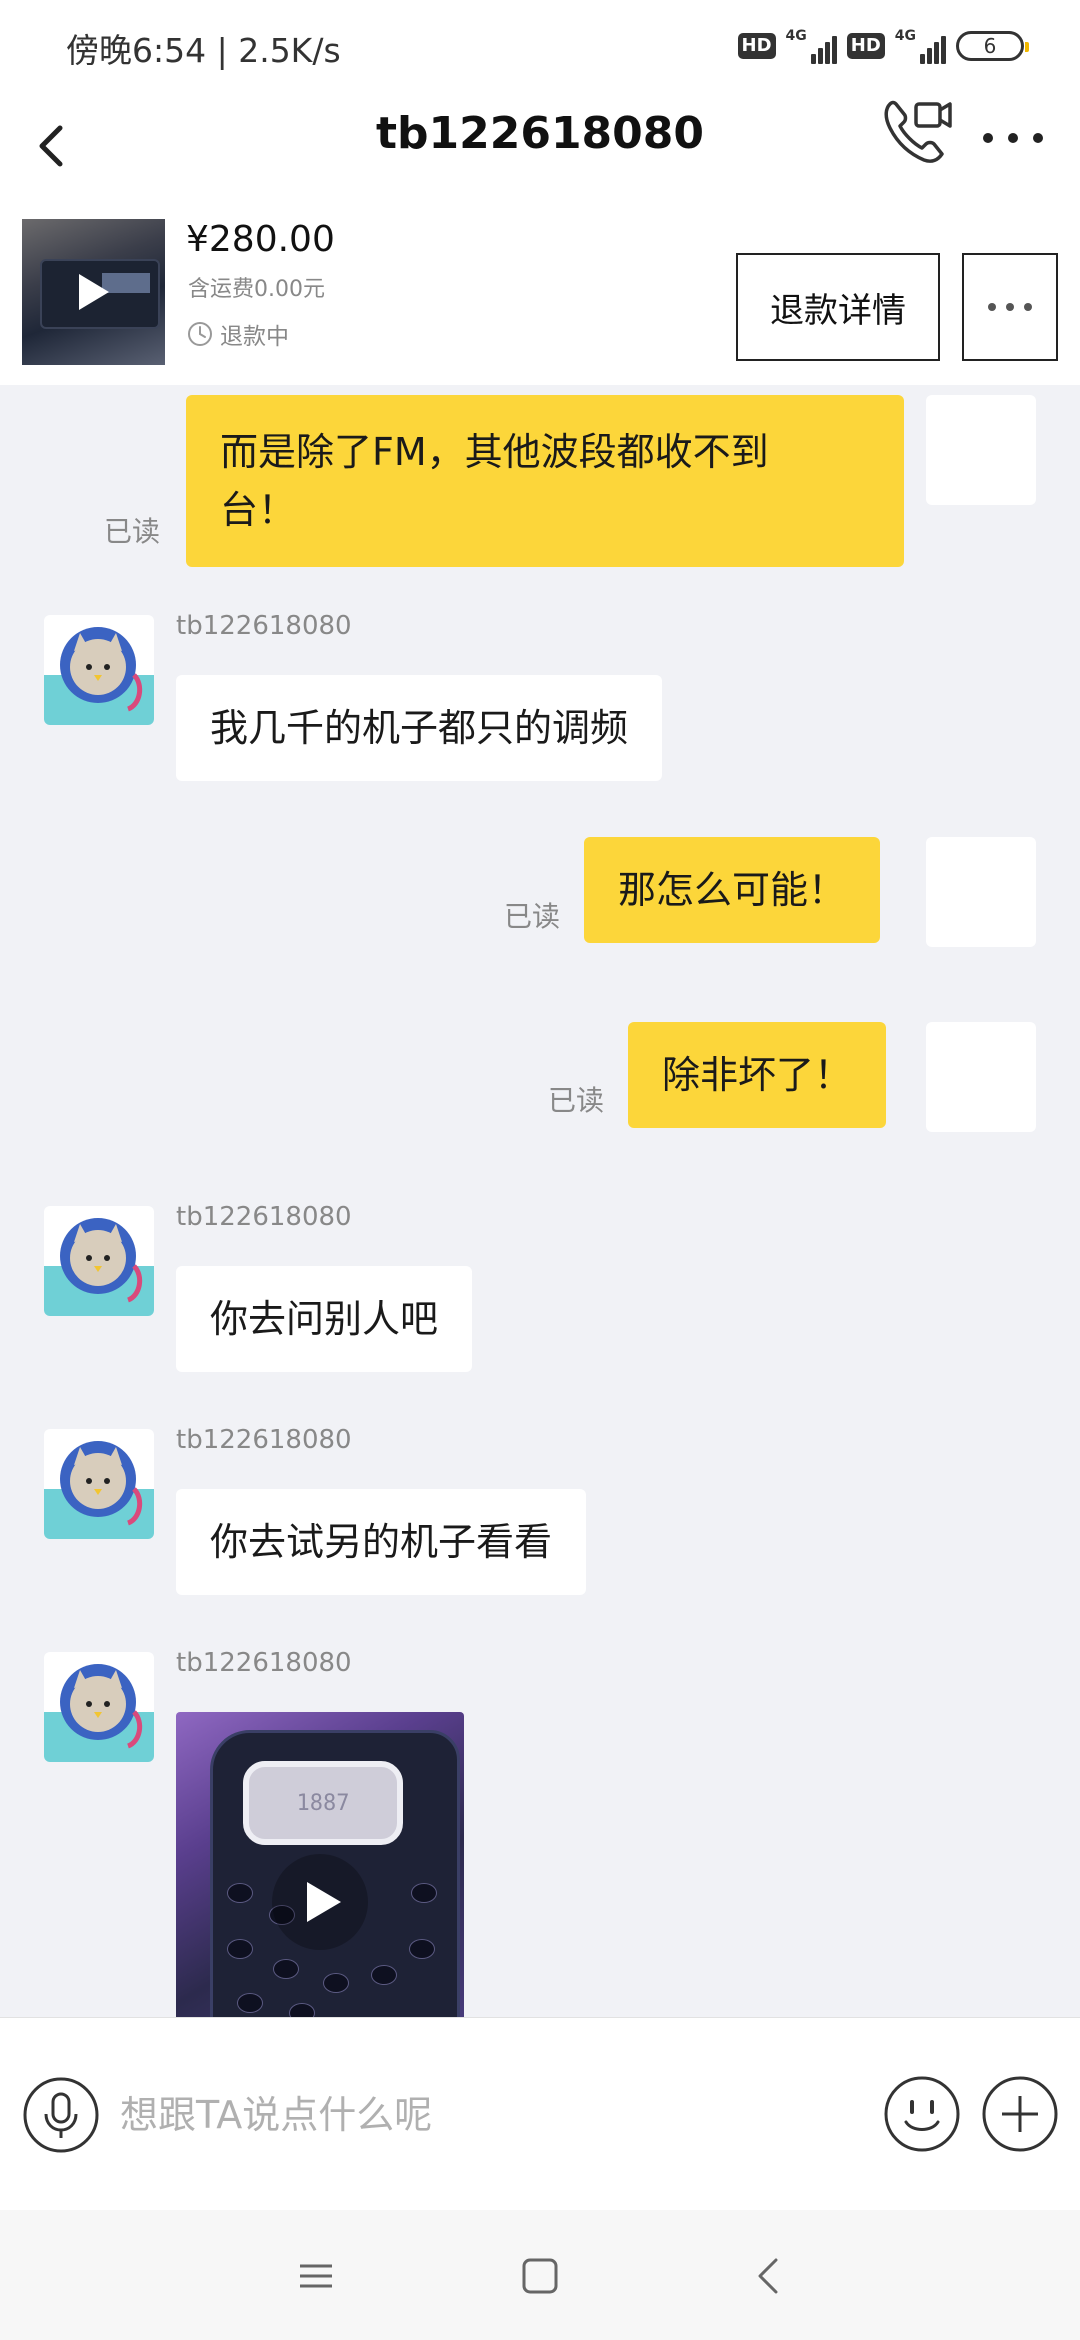 This screenshot has width=1080, height=2340. What do you see at coordinates (545, 481) in the screenshot?
I see `outgoing-message: 而是除了FM，其他波段都收不到 台！` at bounding box center [545, 481].